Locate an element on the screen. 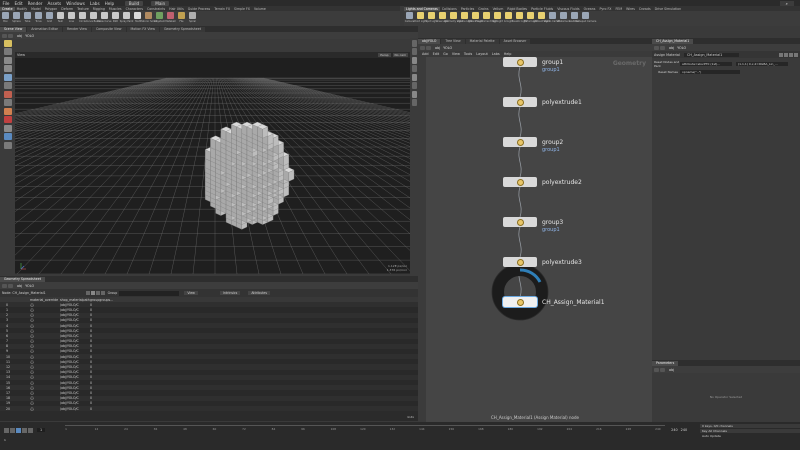 This screenshot has height=450, width=800. shelf-tab-muscles: Muscles is located at coordinates (115, 9).